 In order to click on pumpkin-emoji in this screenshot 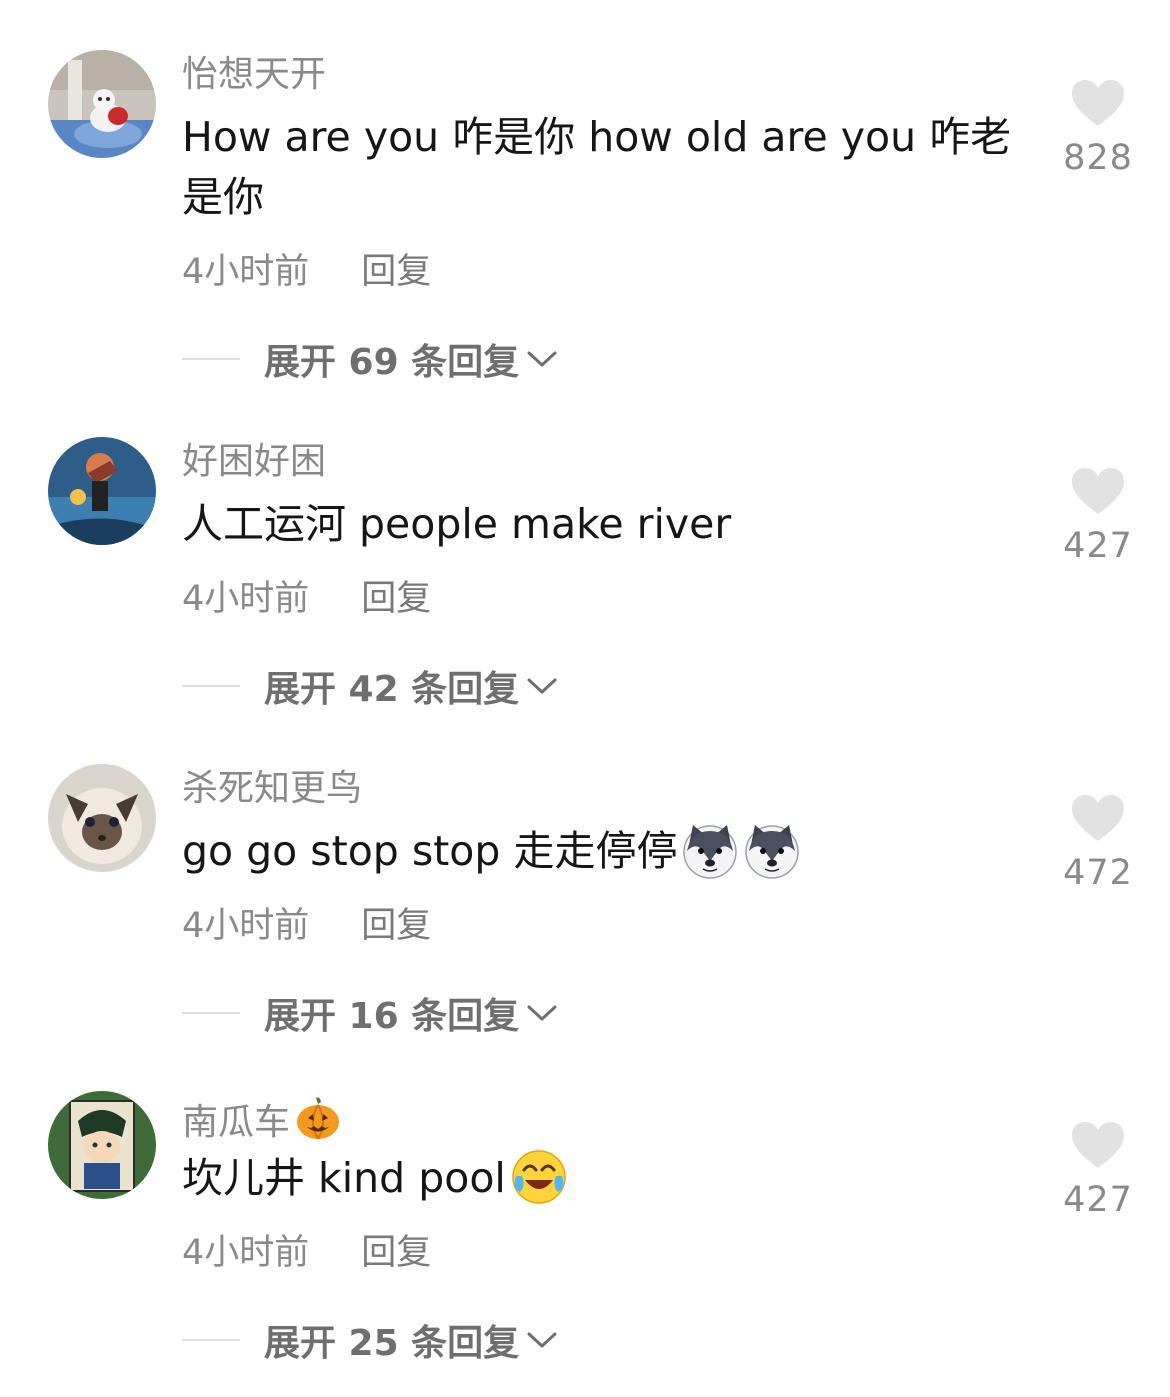, I will do `click(318, 1123)`.